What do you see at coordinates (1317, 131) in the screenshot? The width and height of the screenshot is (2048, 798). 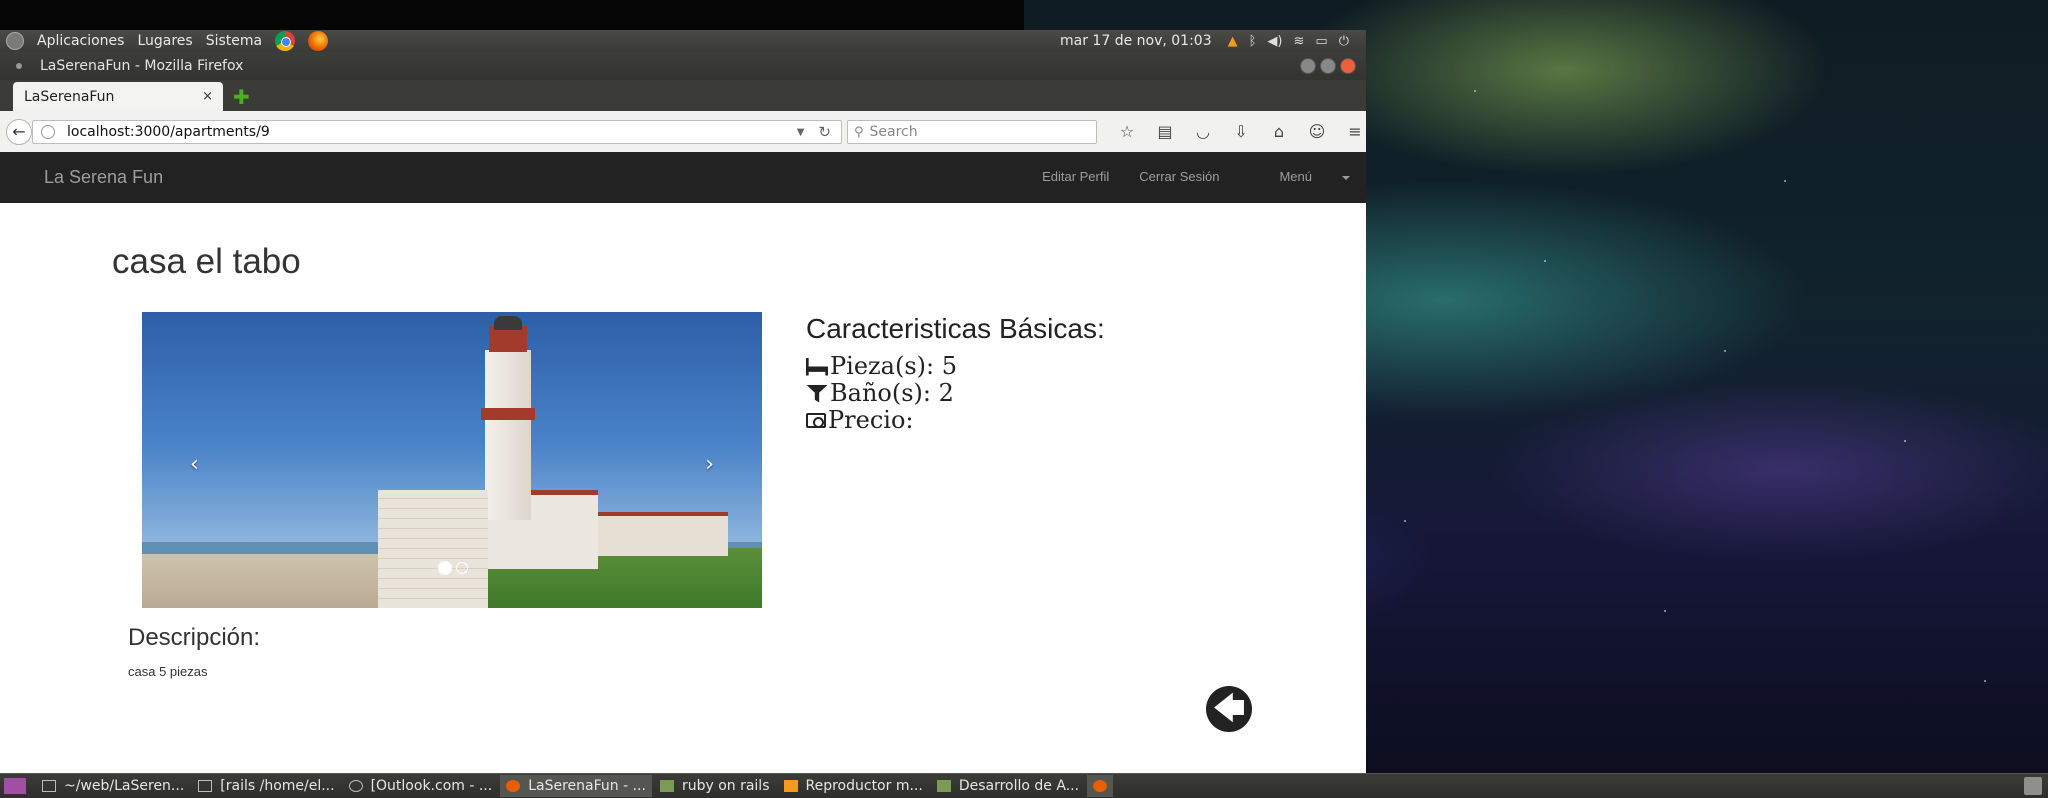 I see `chat-icon: ☺` at bounding box center [1317, 131].